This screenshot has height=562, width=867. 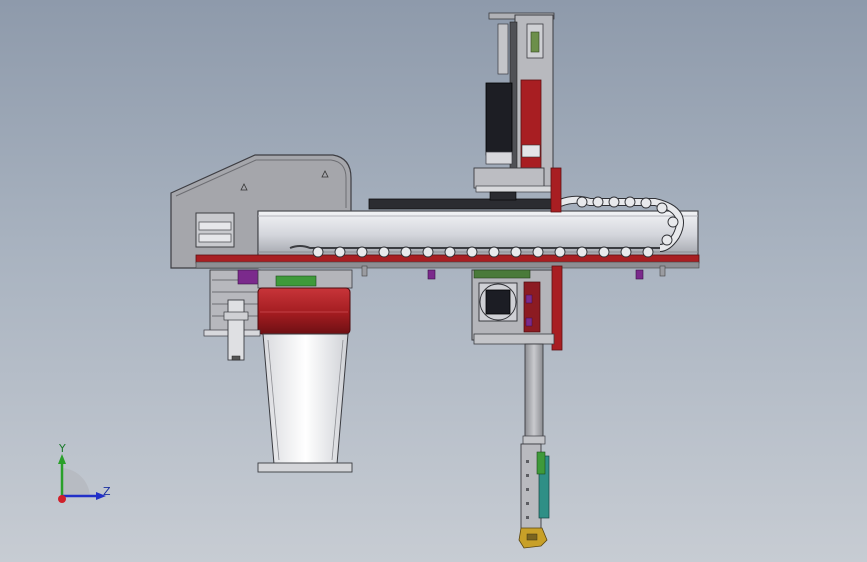 I want to click on carriage-block, so click(x=517, y=308).